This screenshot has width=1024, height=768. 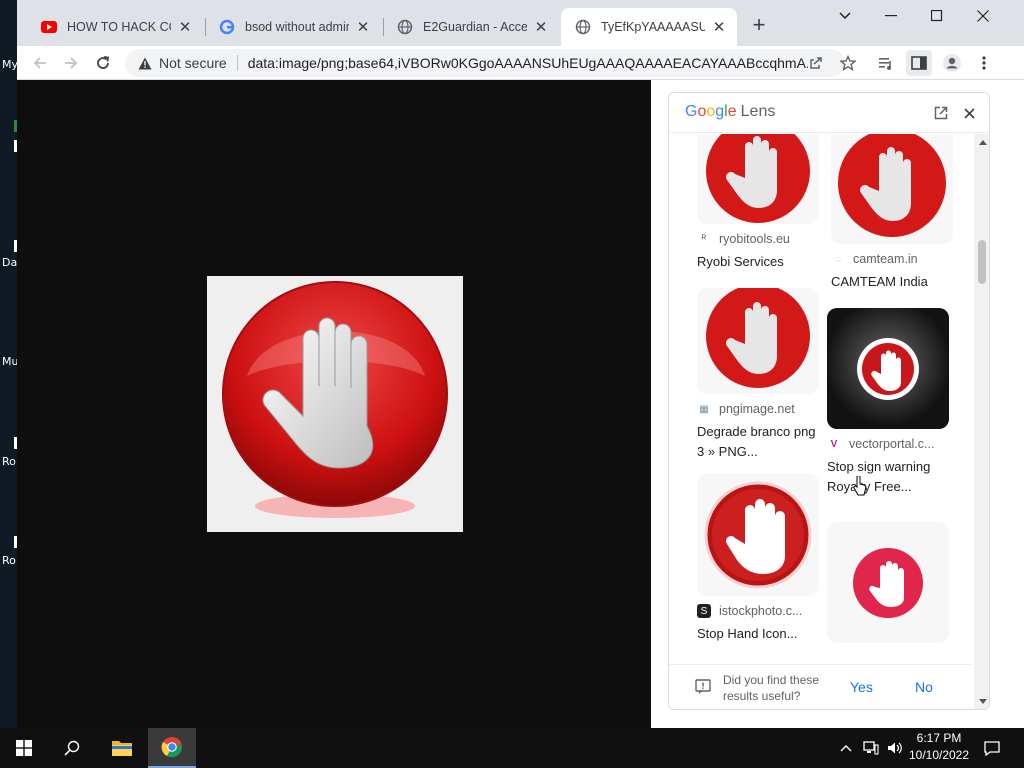 I want to click on result-title: Ryobi Services, so click(x=759, y=262).